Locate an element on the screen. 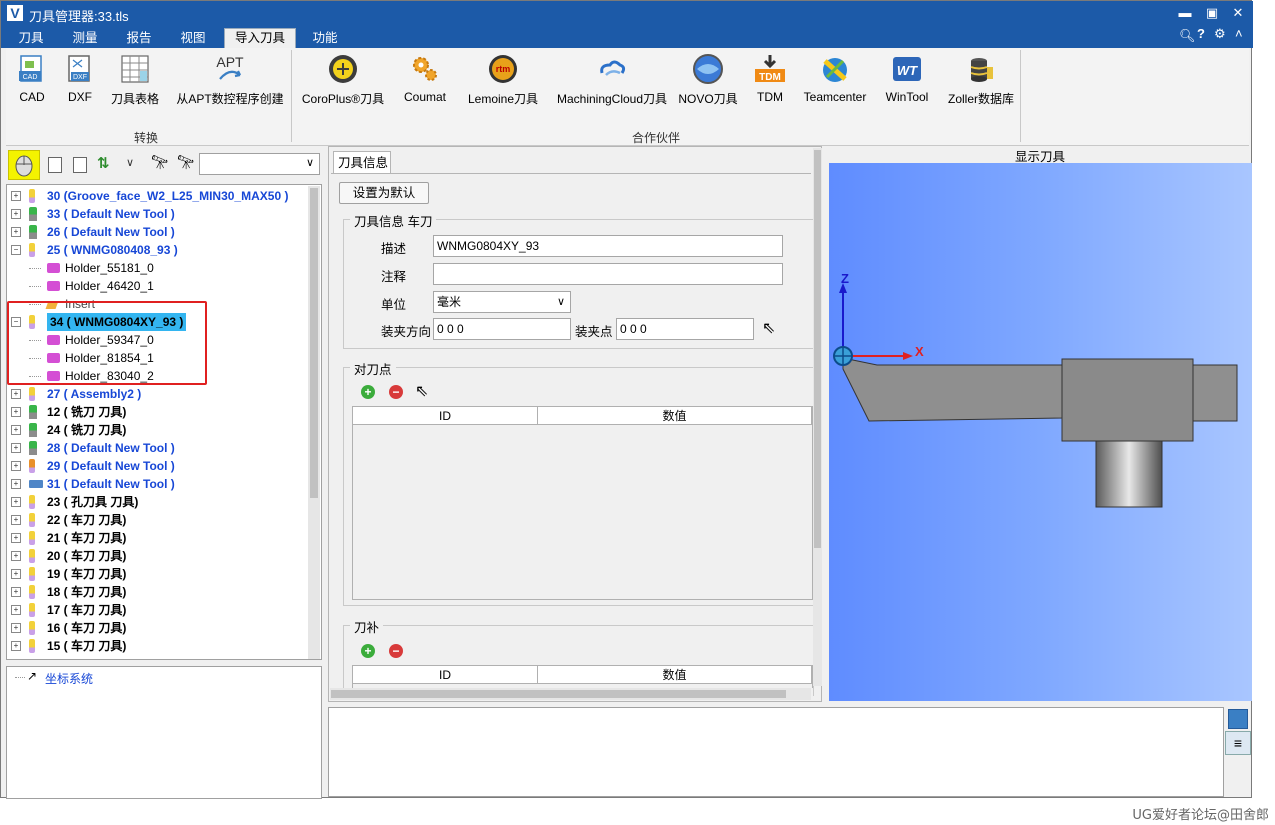 This screenshot has width=1275, height=825. tree-scrollbar is located at coordinates (314, 422).